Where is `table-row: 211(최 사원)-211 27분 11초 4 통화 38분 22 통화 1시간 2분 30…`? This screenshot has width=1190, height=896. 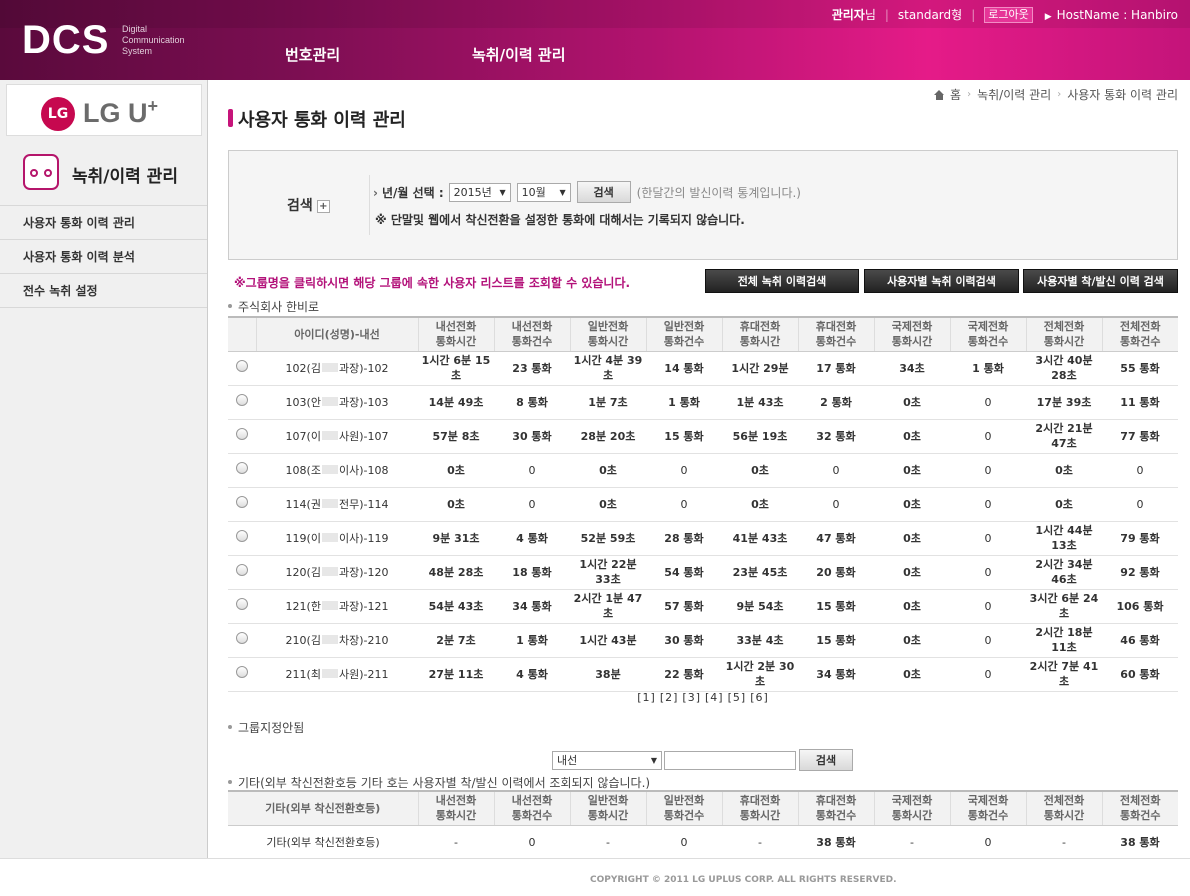
table-row: 211(최 사원)-211 27분 11초 4 통화 38분 22 통화 1시간 2분 30… is located at coordinates (703, 674).